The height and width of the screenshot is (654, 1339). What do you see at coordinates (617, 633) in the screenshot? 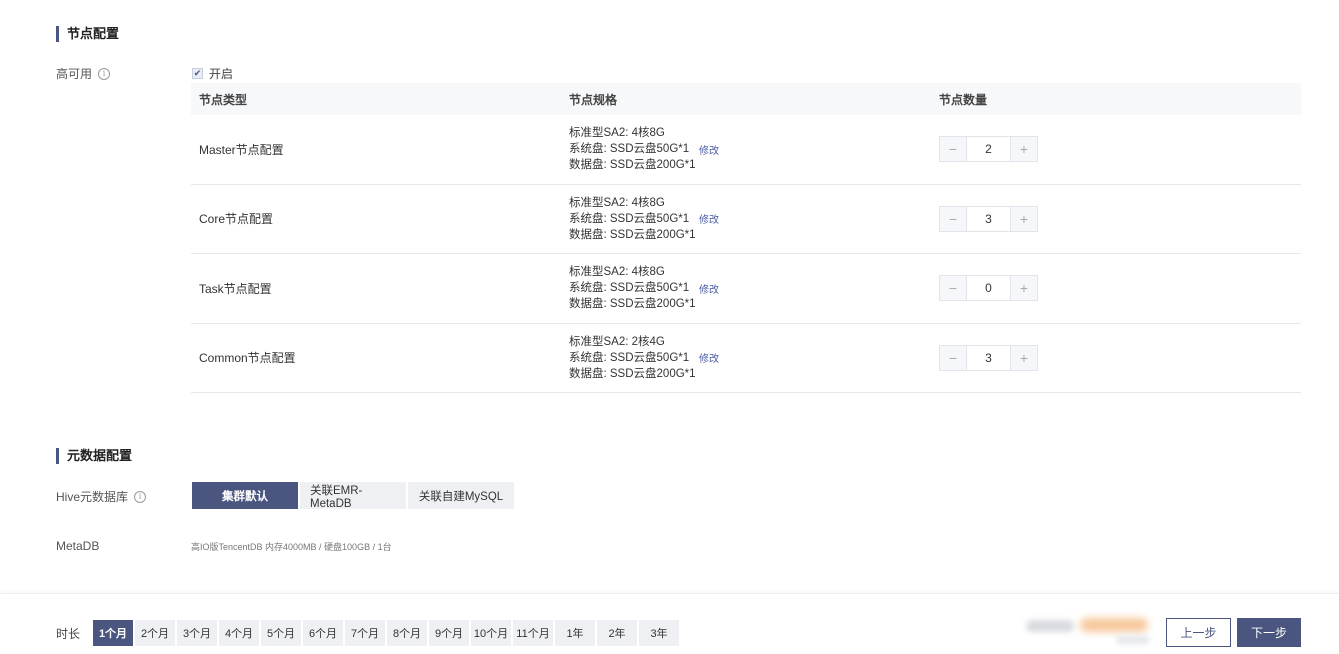
I see `duration-option: 2年` at bounding box center [617, 633].